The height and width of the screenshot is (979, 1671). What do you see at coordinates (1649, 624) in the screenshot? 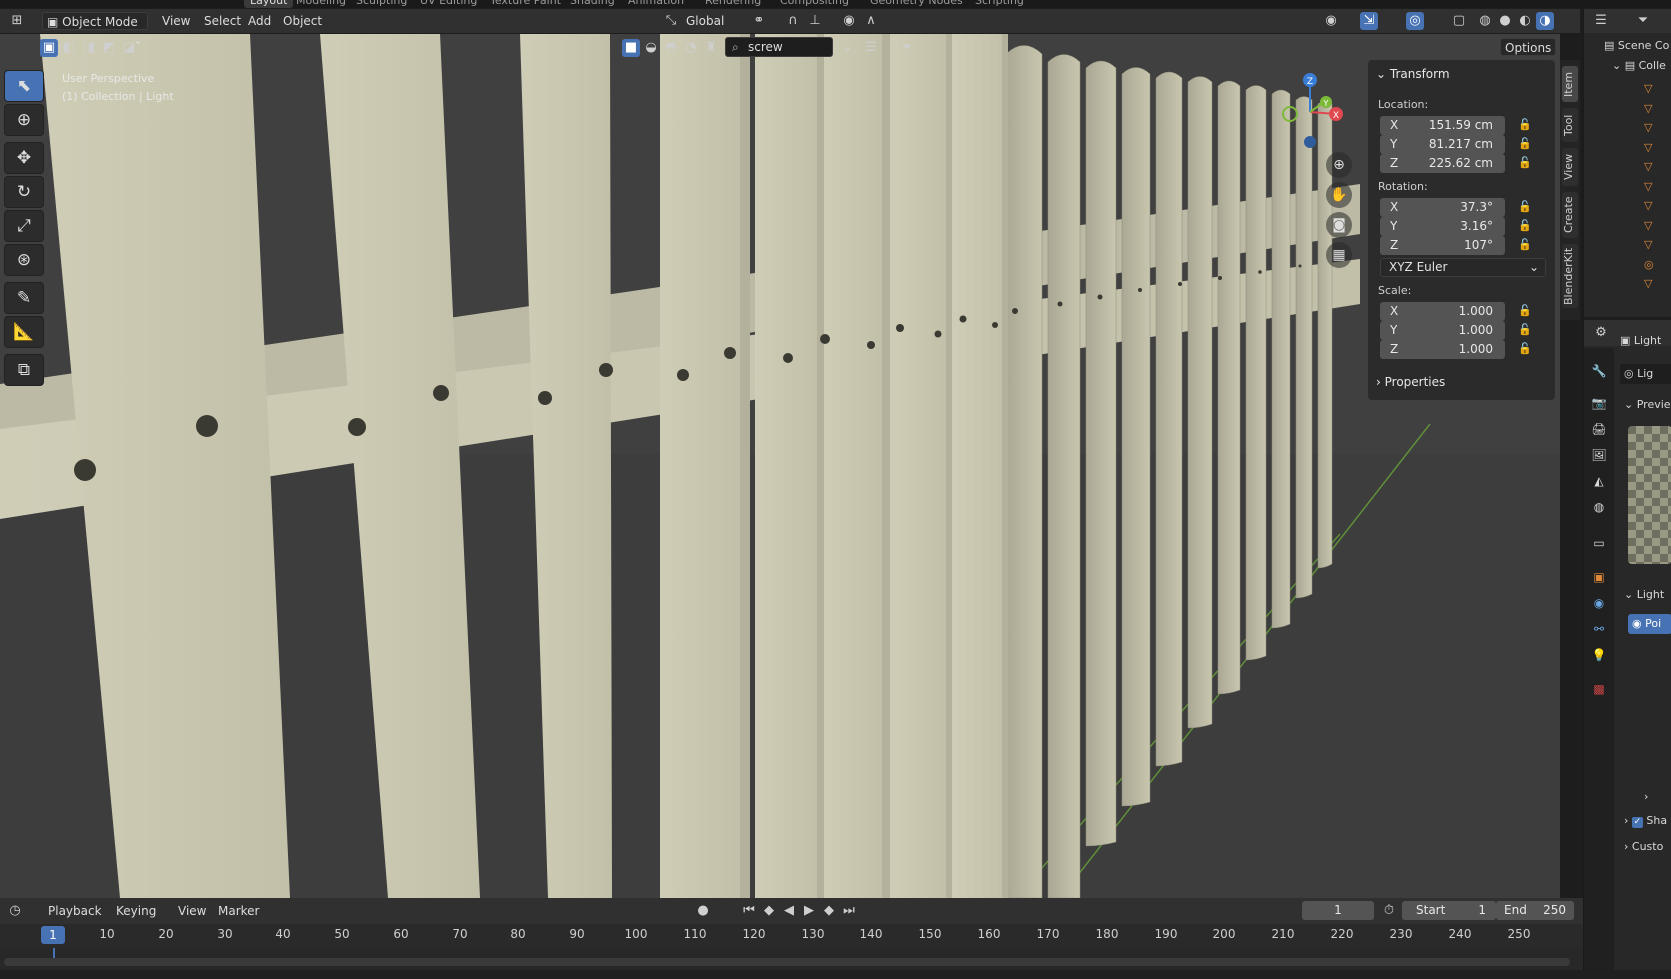
I see `light-type-point-button: ◉ Poi` at bounding box center [1649, 624].